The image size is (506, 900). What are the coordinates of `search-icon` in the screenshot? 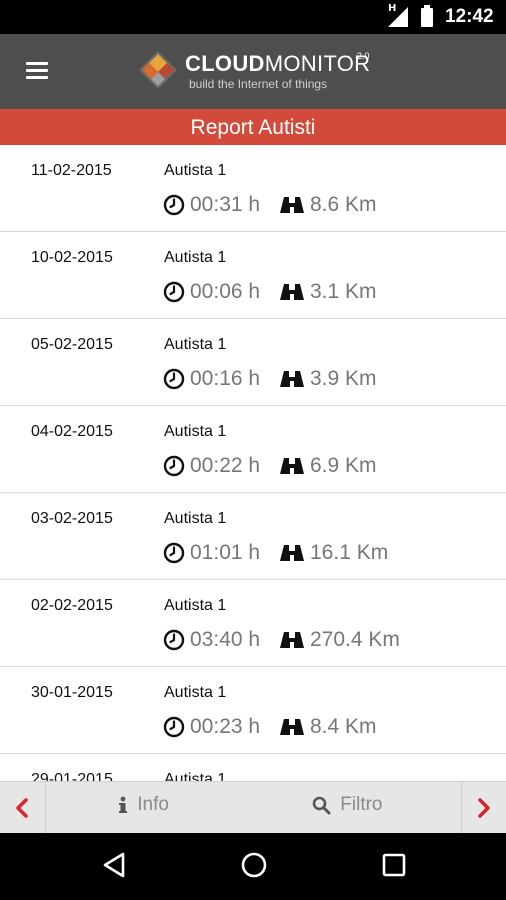 It's located at (321, 805).